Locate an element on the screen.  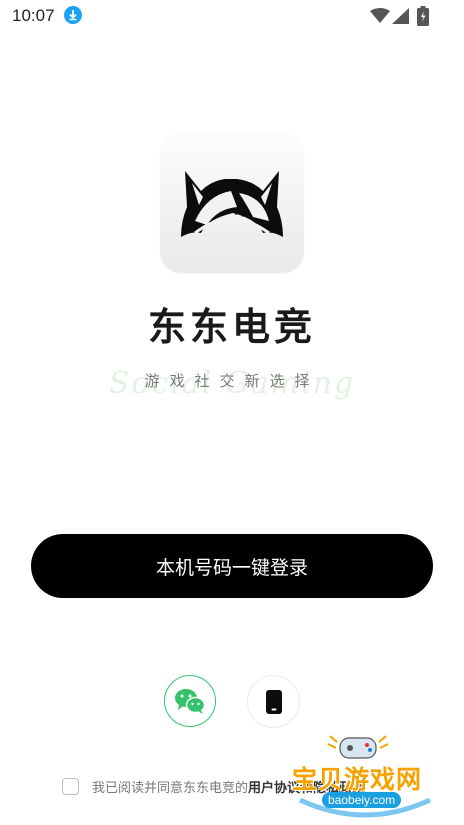
phone-icon is located at coordinates (273, 701).